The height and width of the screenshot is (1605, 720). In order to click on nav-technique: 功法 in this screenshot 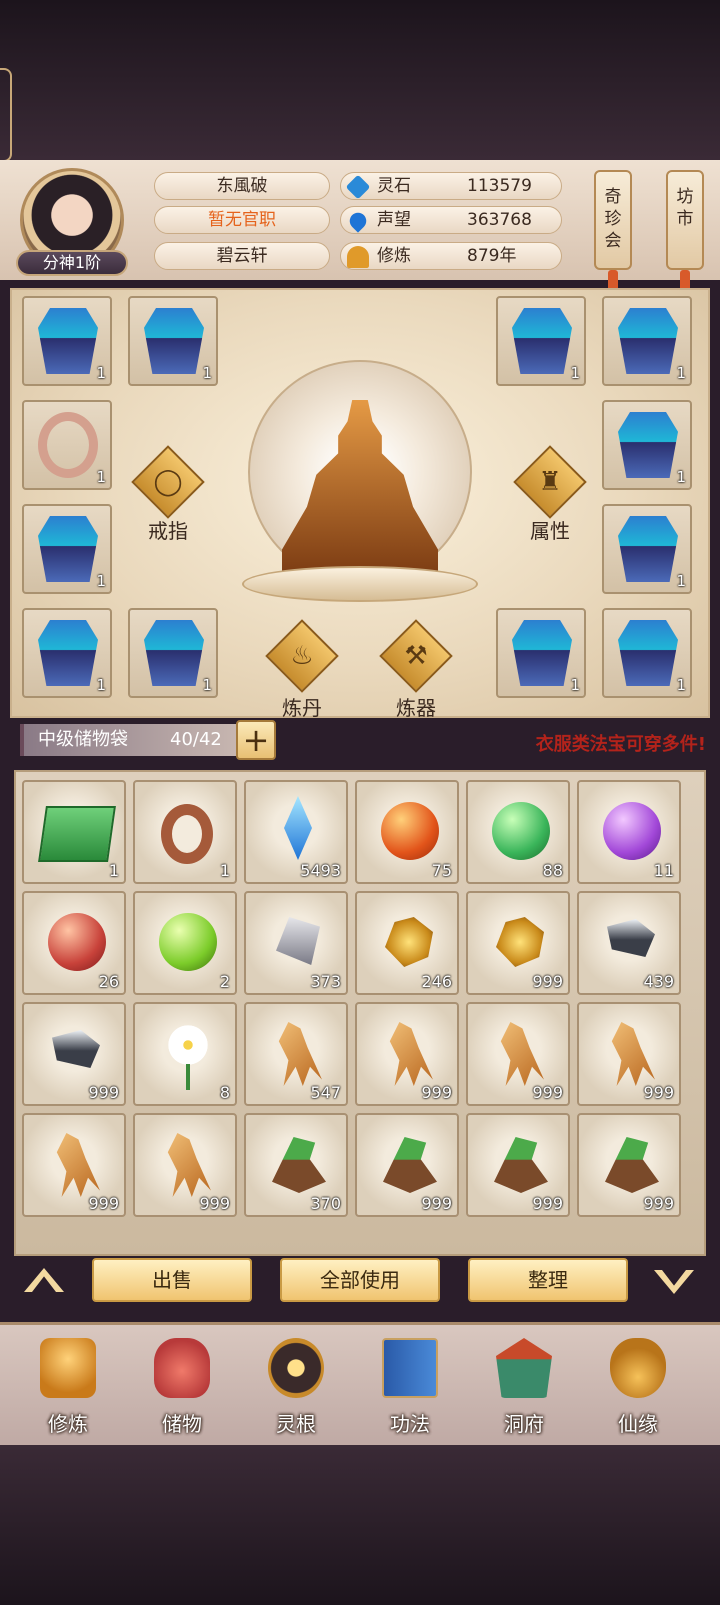, I will do `click(410, 1386)`.